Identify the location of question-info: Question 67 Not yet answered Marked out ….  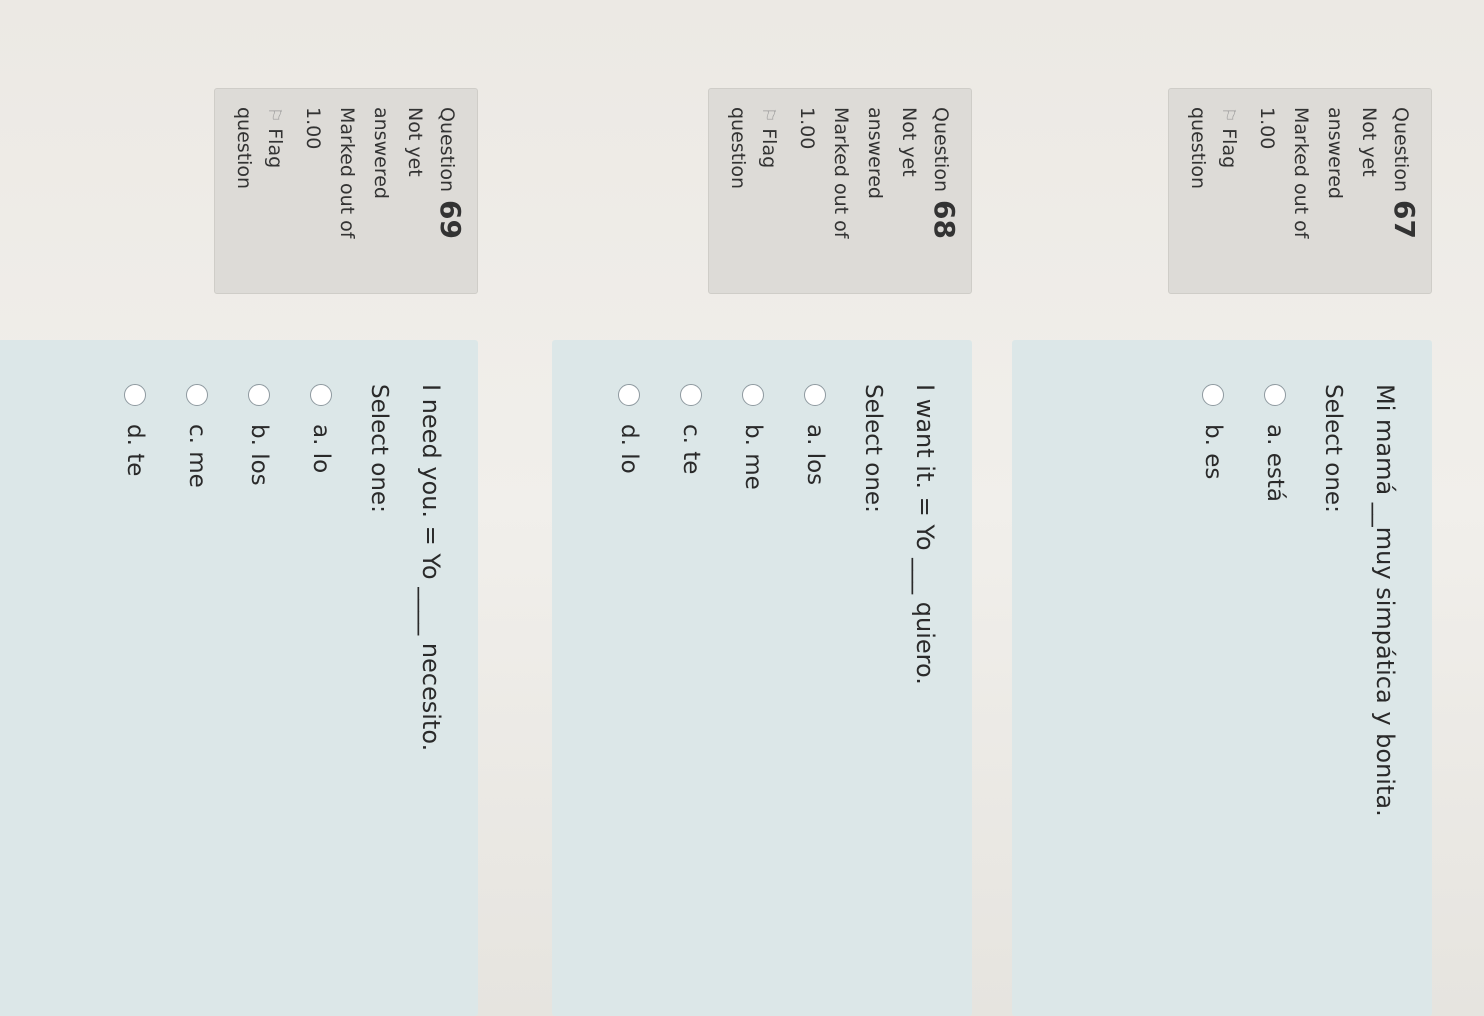
(1300, 191).